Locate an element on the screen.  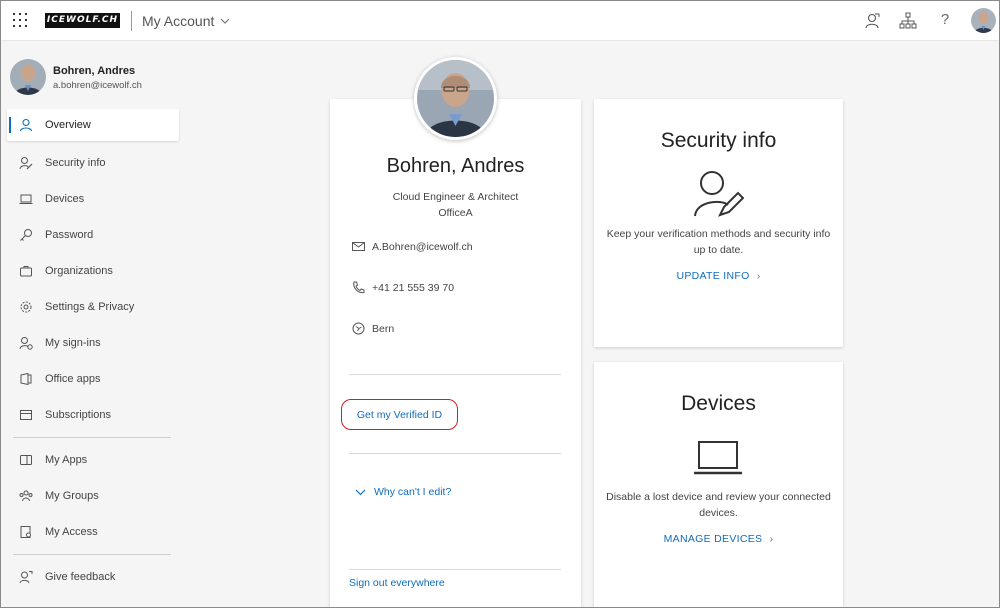
groups-icon is located at coordinates (26, 496).